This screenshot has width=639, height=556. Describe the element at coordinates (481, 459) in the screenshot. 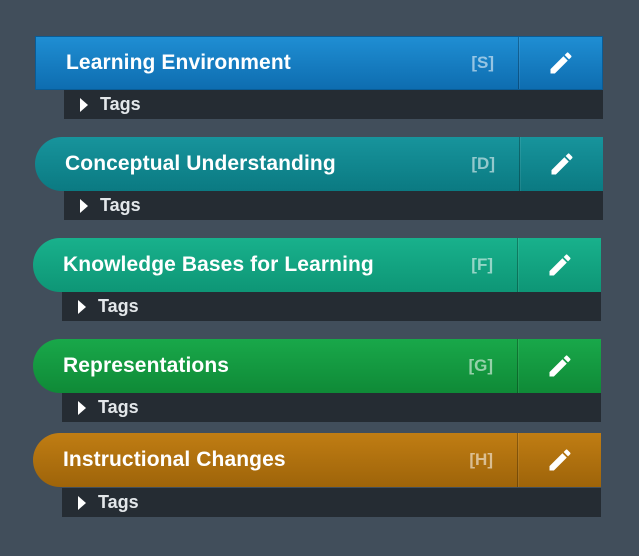

I see `shortcut-key: [H]` at that location.